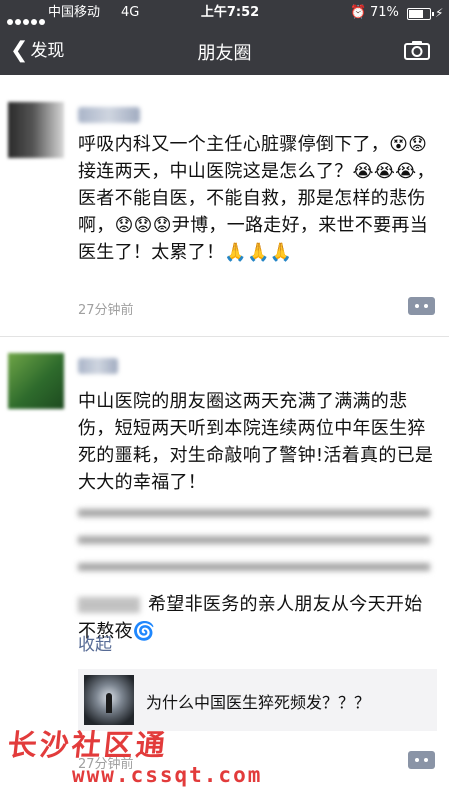 The image size is (449, 800). Describe the element at coordinates (417, 50) in the screenshot. I see `camera-icon` at that location.